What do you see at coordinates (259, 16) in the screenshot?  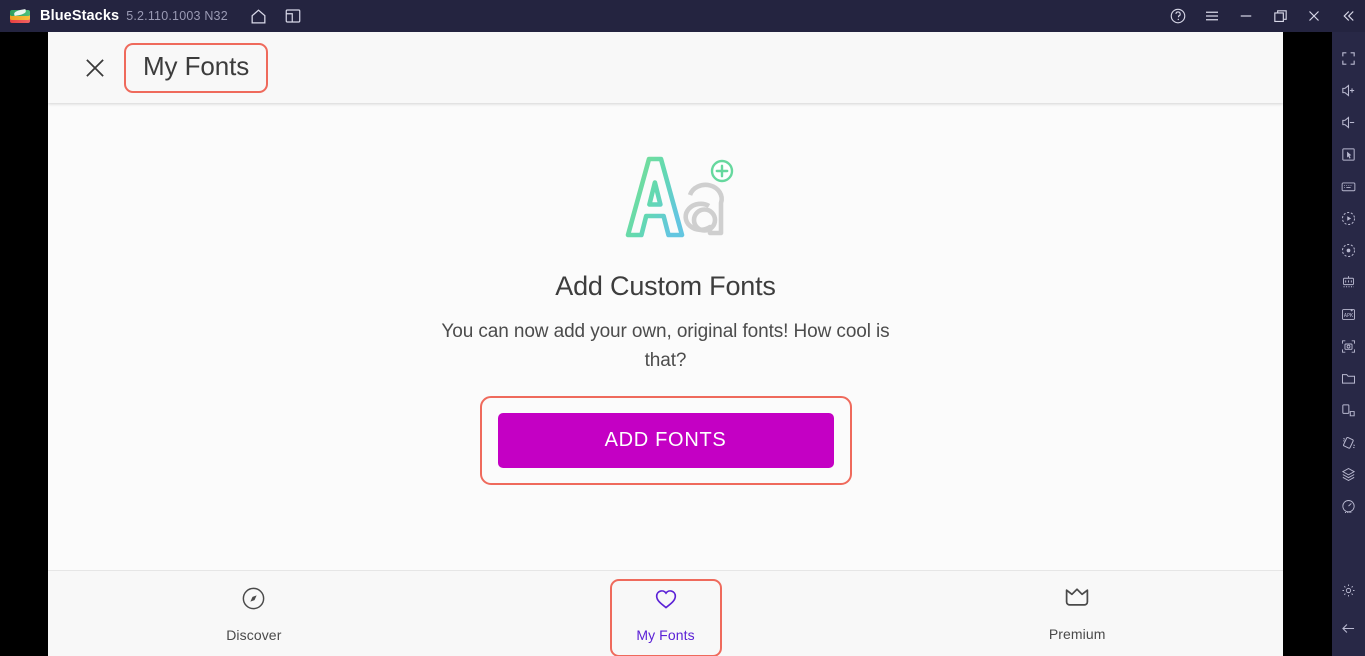 I see `home-icon` at bounding box center [259, 16].